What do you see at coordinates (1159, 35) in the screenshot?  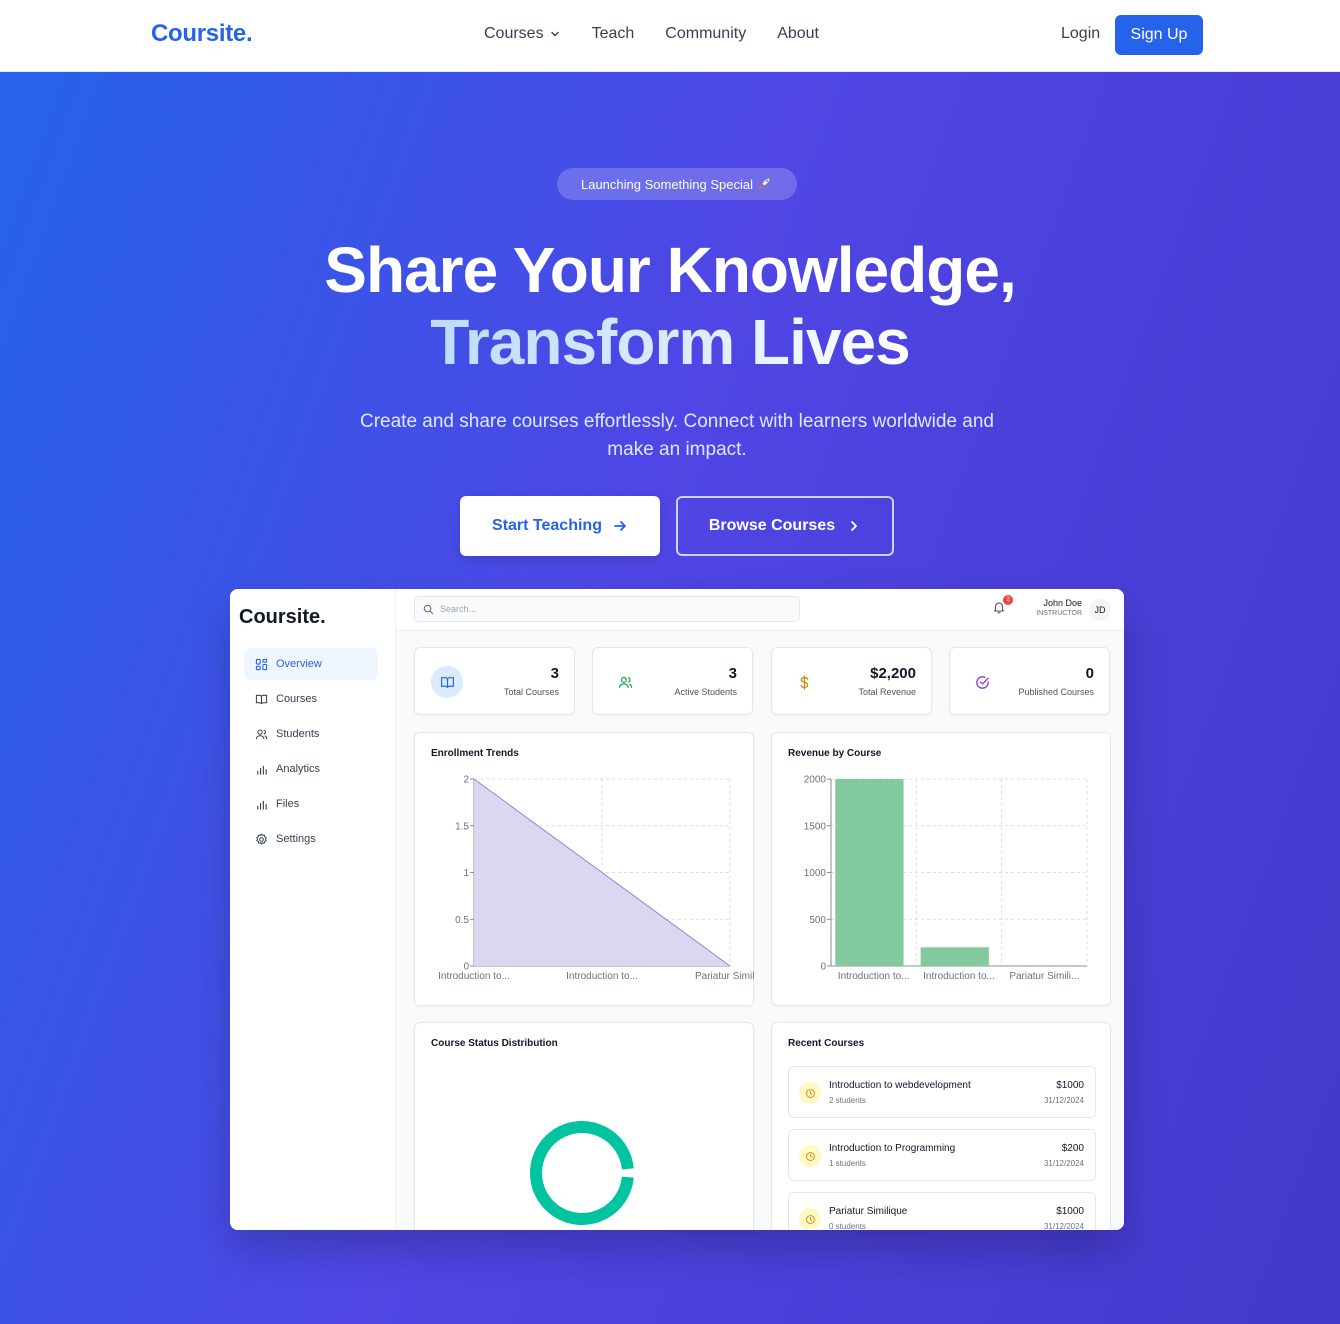 I see `signup-button: Sign Up` at bounding box center [1159, 35].